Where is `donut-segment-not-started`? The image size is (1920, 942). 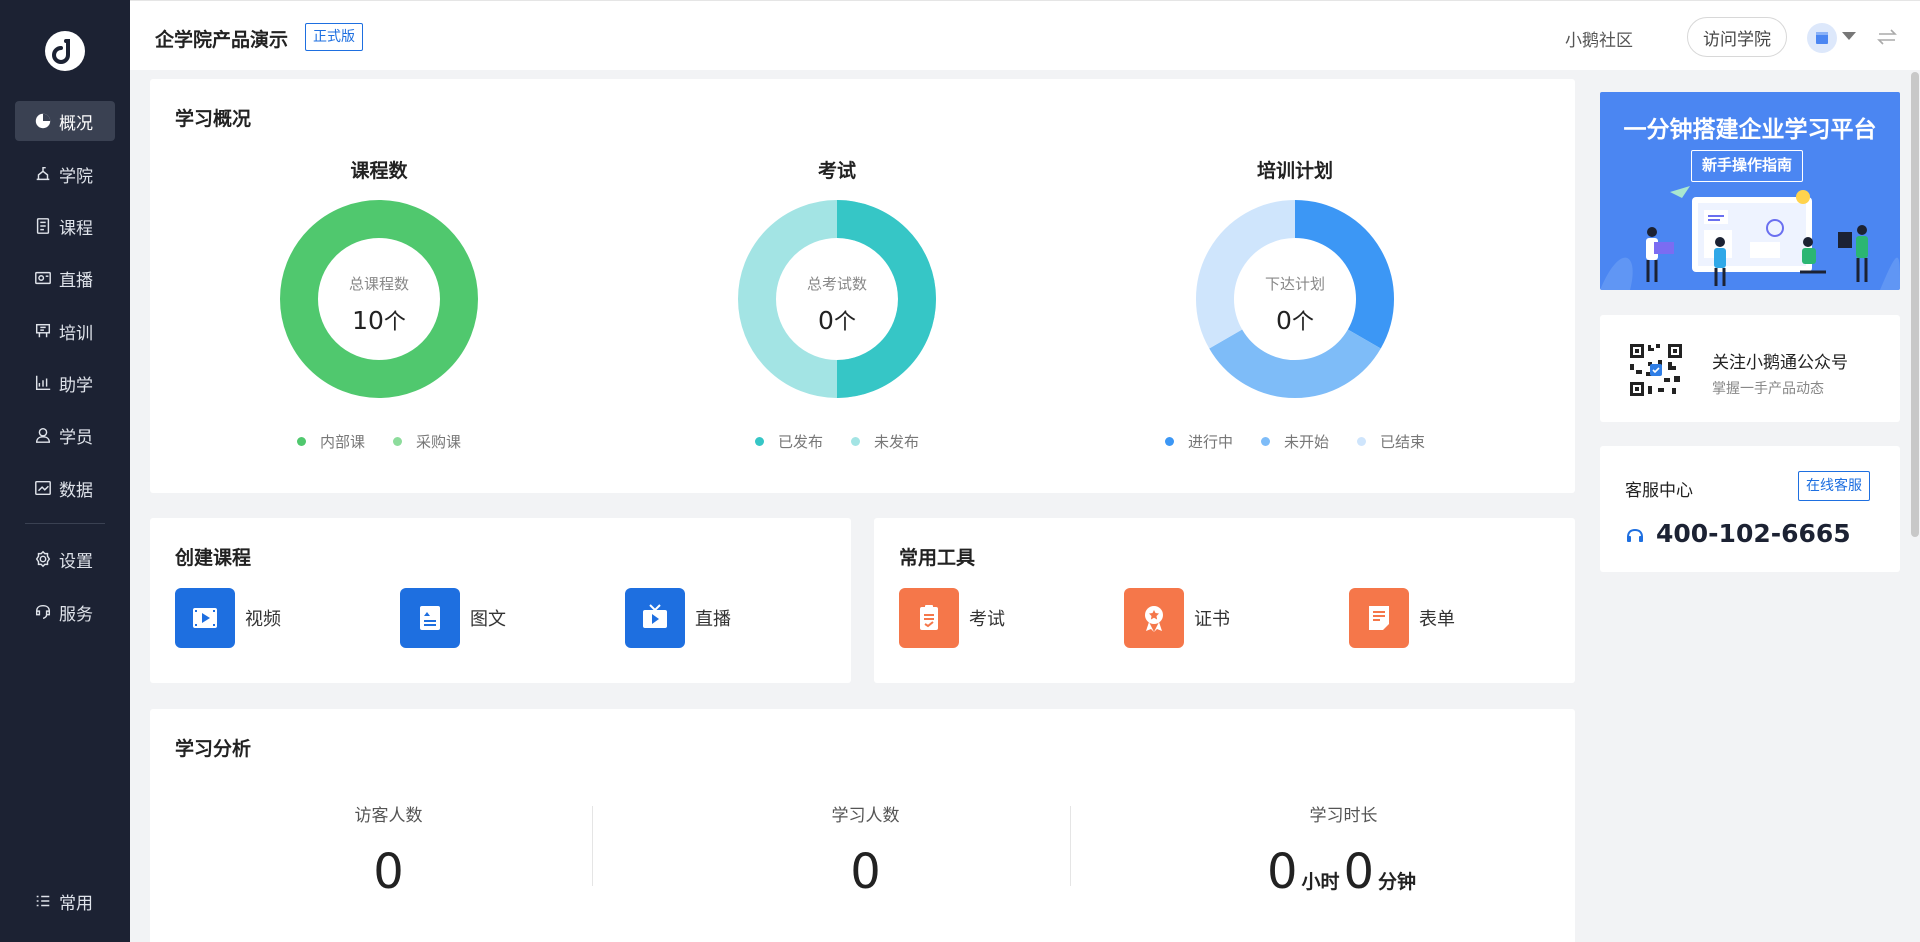
donut-segment-not-started is located at coordinates (1295, 363).